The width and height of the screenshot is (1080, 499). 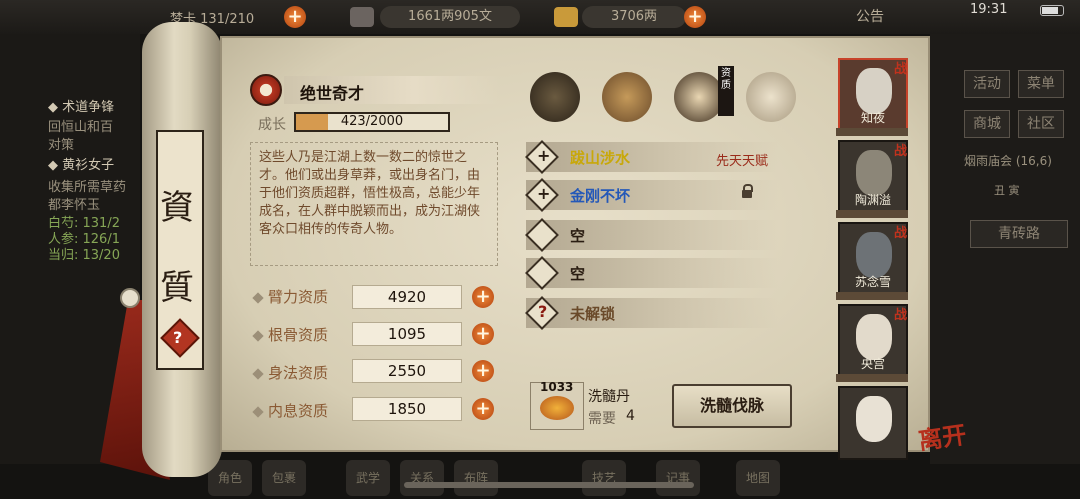 I want to click on bagua-icon, so click(x=699, y=97).